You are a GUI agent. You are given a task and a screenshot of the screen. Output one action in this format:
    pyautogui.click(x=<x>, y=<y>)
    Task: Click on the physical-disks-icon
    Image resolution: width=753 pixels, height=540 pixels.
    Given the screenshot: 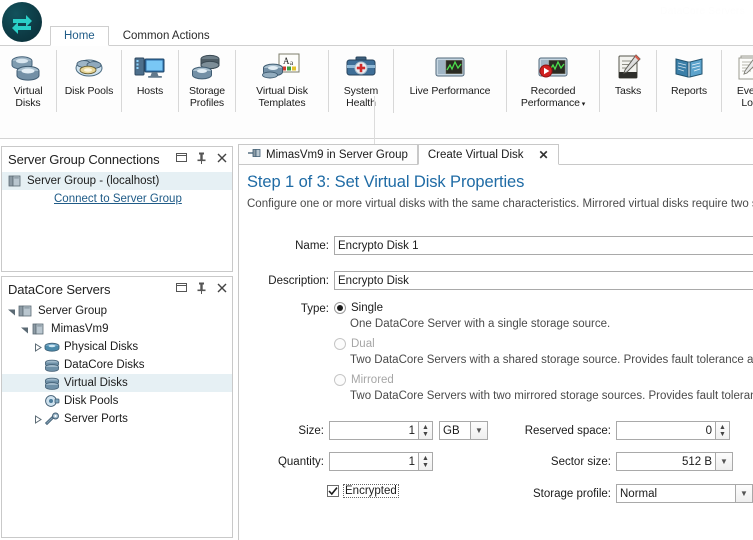 What is the action you would take?
    pyautogui.click(x=51, y=347)
    